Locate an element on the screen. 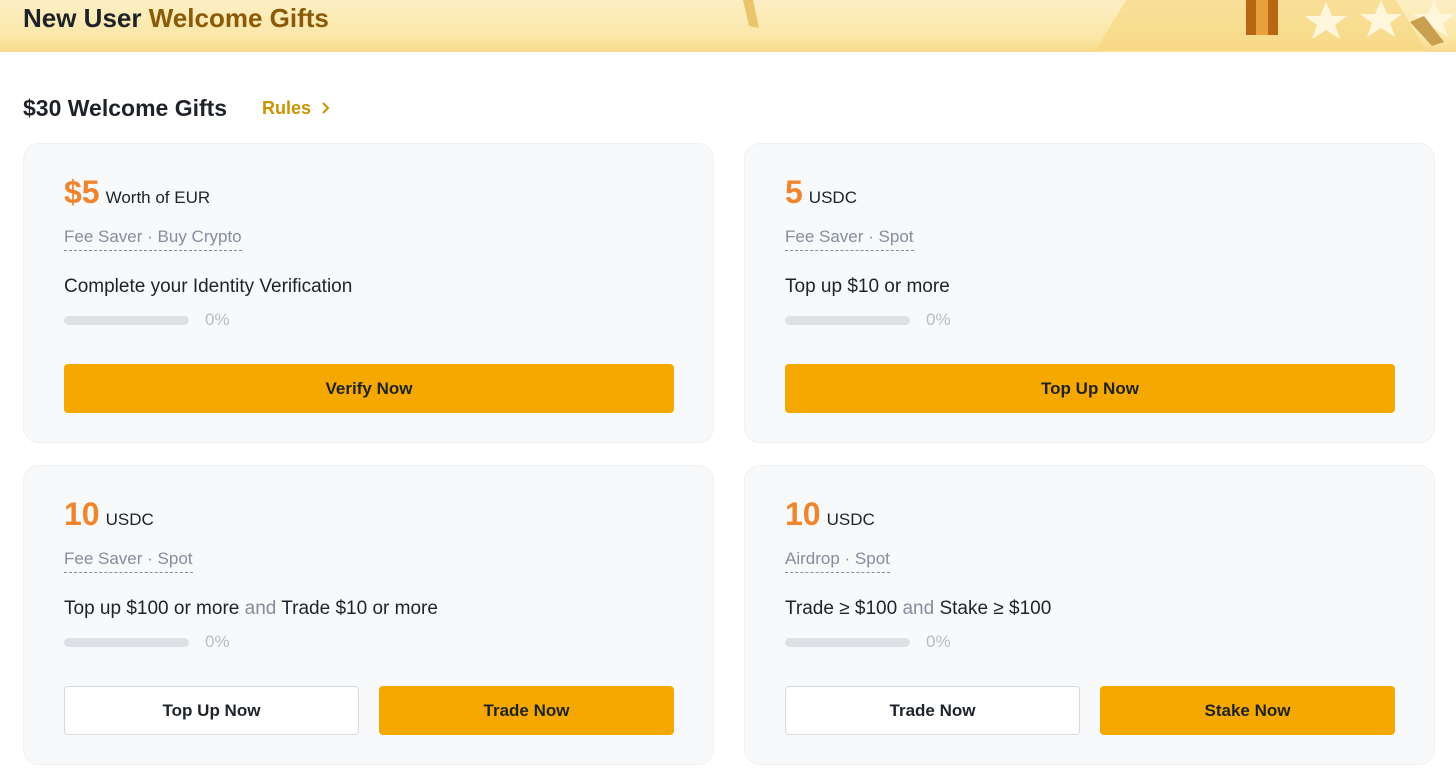  banner-title: New User Welcome Gifts is located at coordinates (176, 18).